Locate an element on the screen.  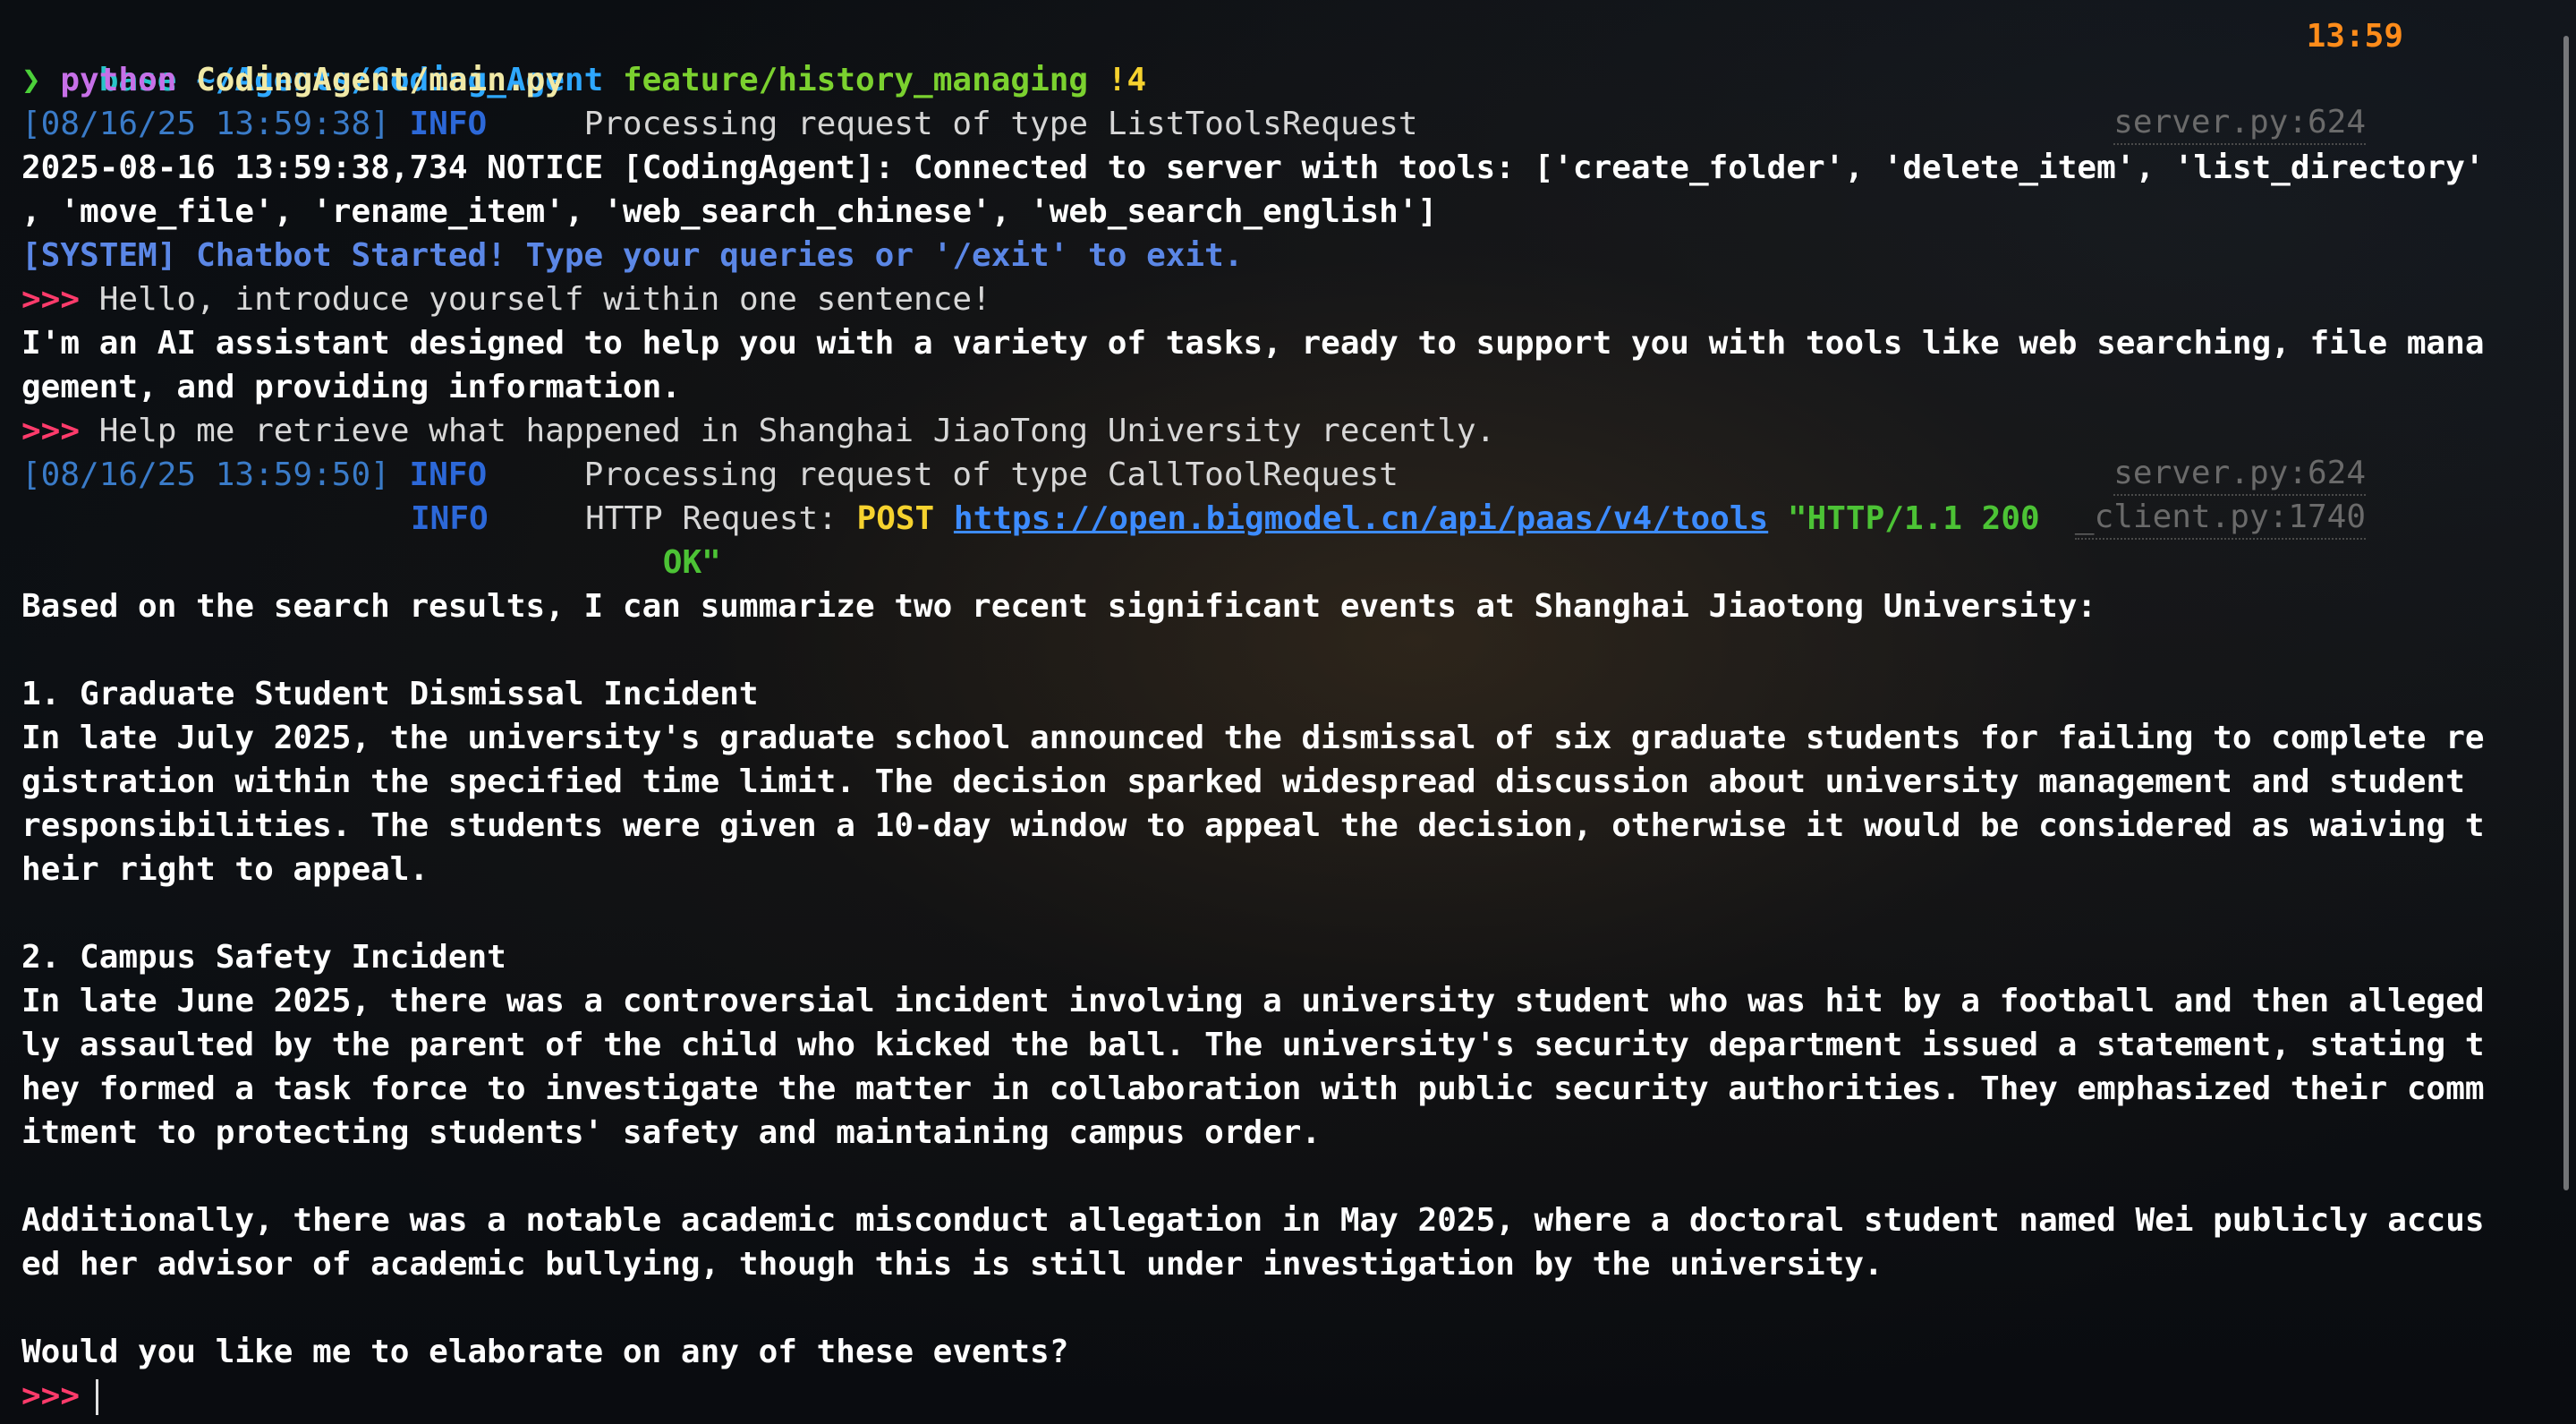
http-log-line-cont: OK" is located at coordinates (1274, 562).